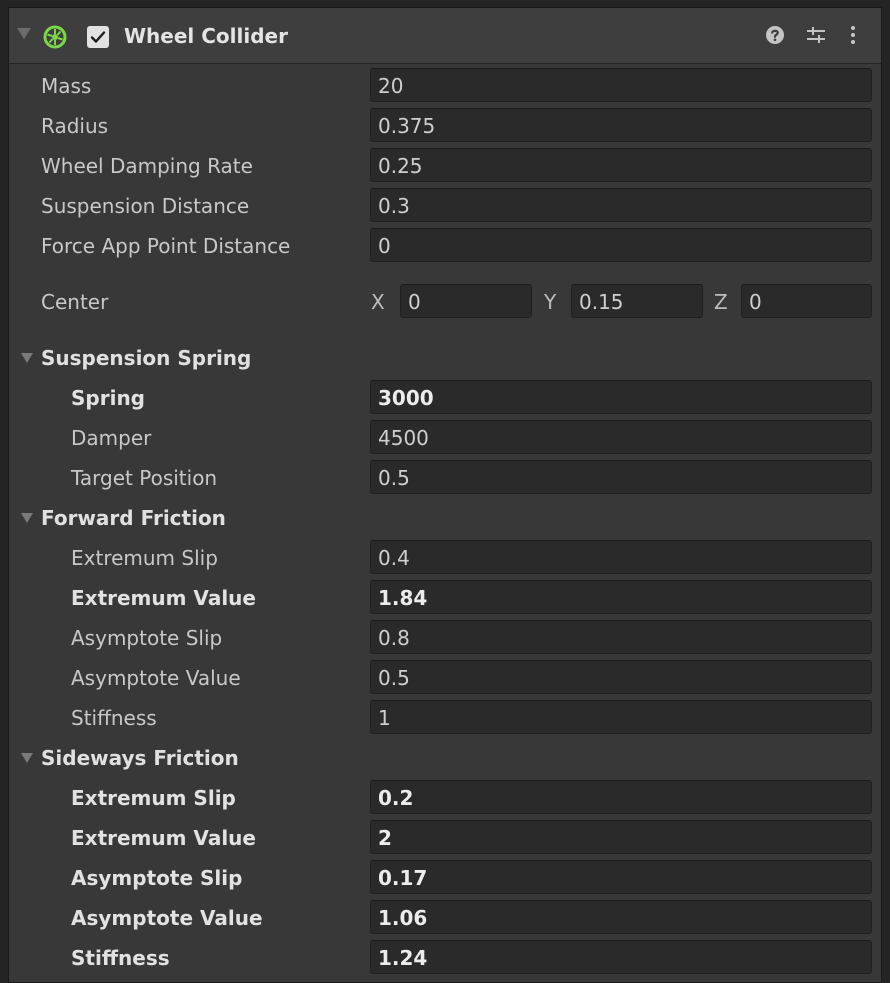  I want to click on property-row-radius: Radius 0.375, so click(445, 126).